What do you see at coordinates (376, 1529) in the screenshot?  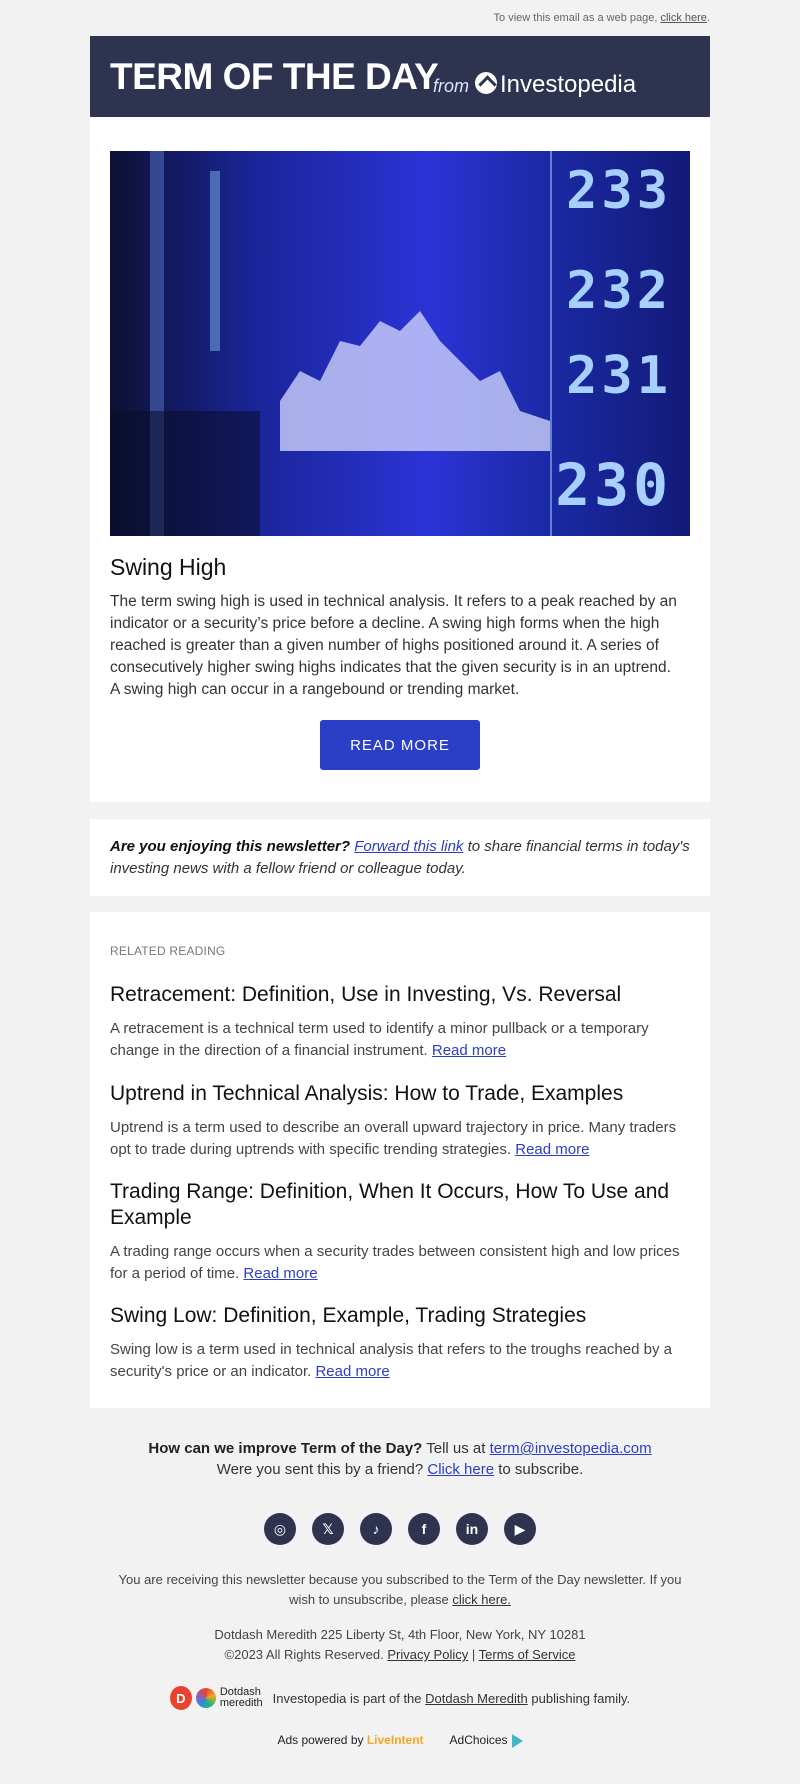 I see `tiktok-icon: ♪` at bounding box center [376, 1529].